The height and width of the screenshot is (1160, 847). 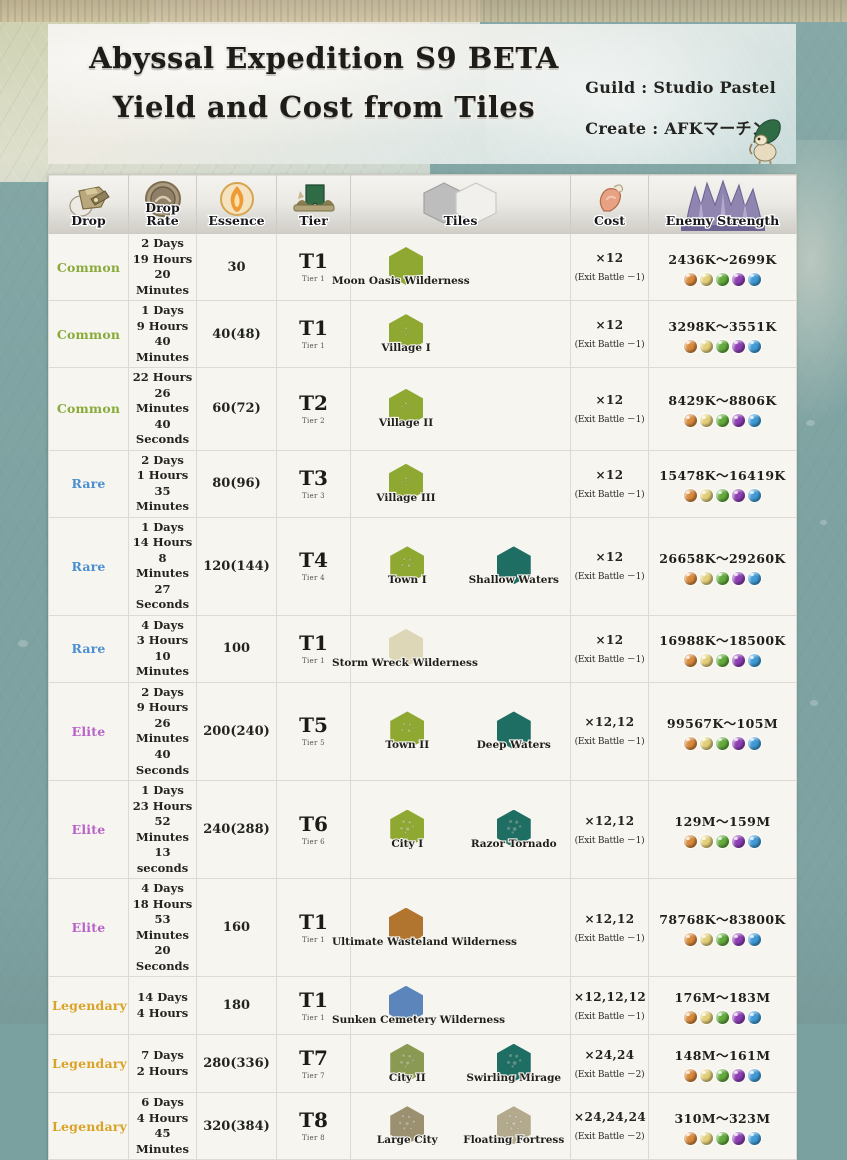 What do you see at coordinates (406, 409) in the screenshot?
I see `tile-entry: Village II` at bounding box center [406, 409].